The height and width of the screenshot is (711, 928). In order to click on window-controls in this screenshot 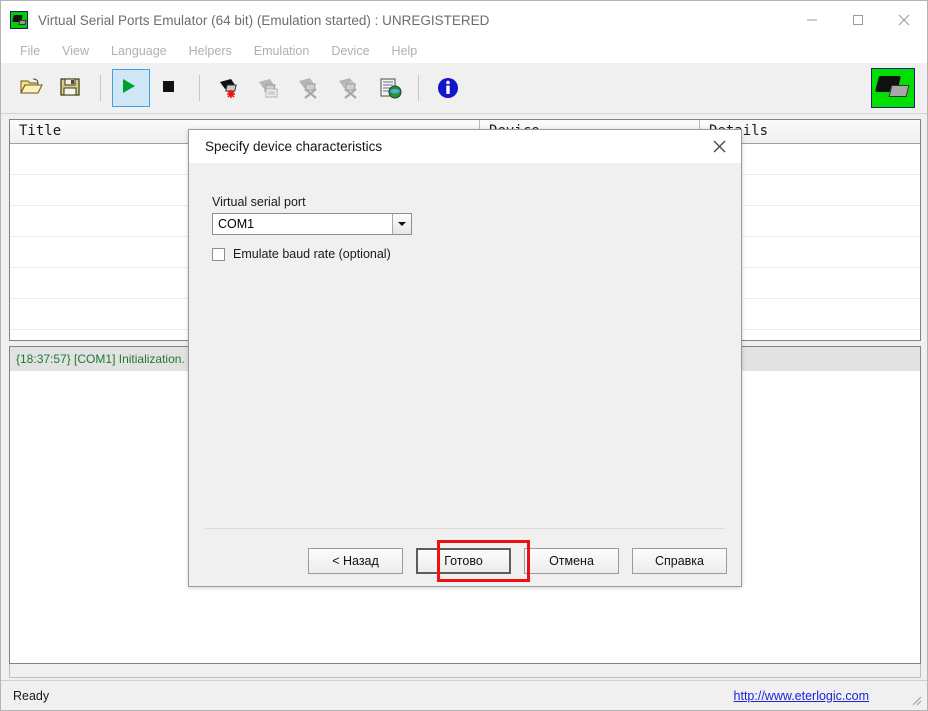, I will do `click(858, 20)`.